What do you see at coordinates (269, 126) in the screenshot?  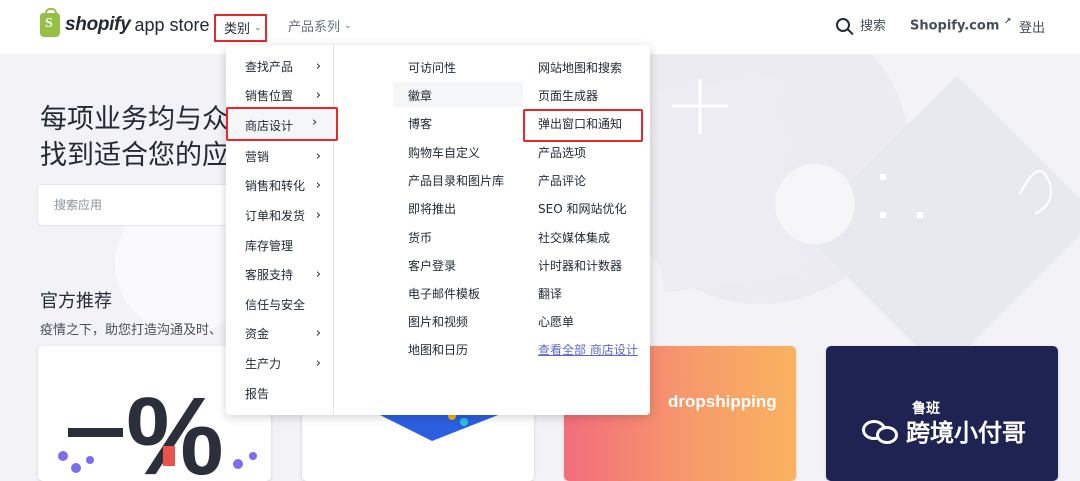 I see `category-label: 商店设计` at bounding box center [269, 126].